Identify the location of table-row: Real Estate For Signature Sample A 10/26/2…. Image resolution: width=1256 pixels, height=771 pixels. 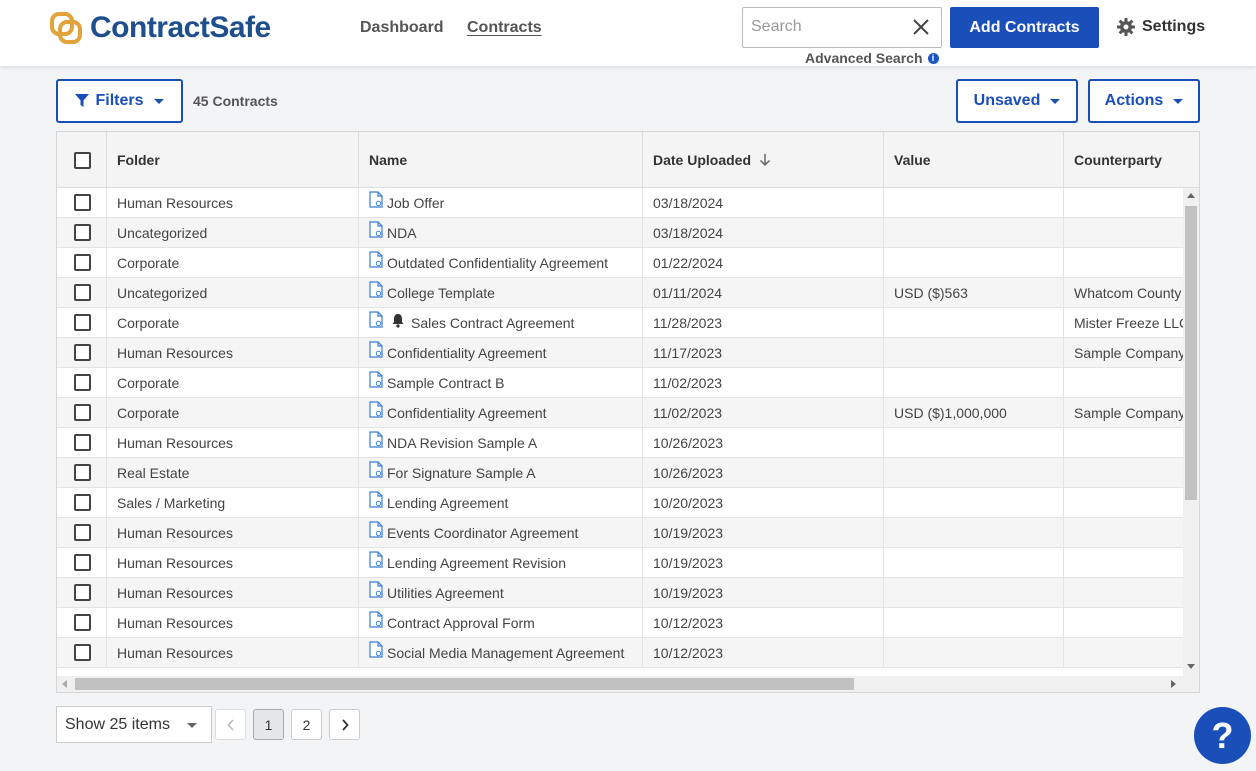
(620, 473).